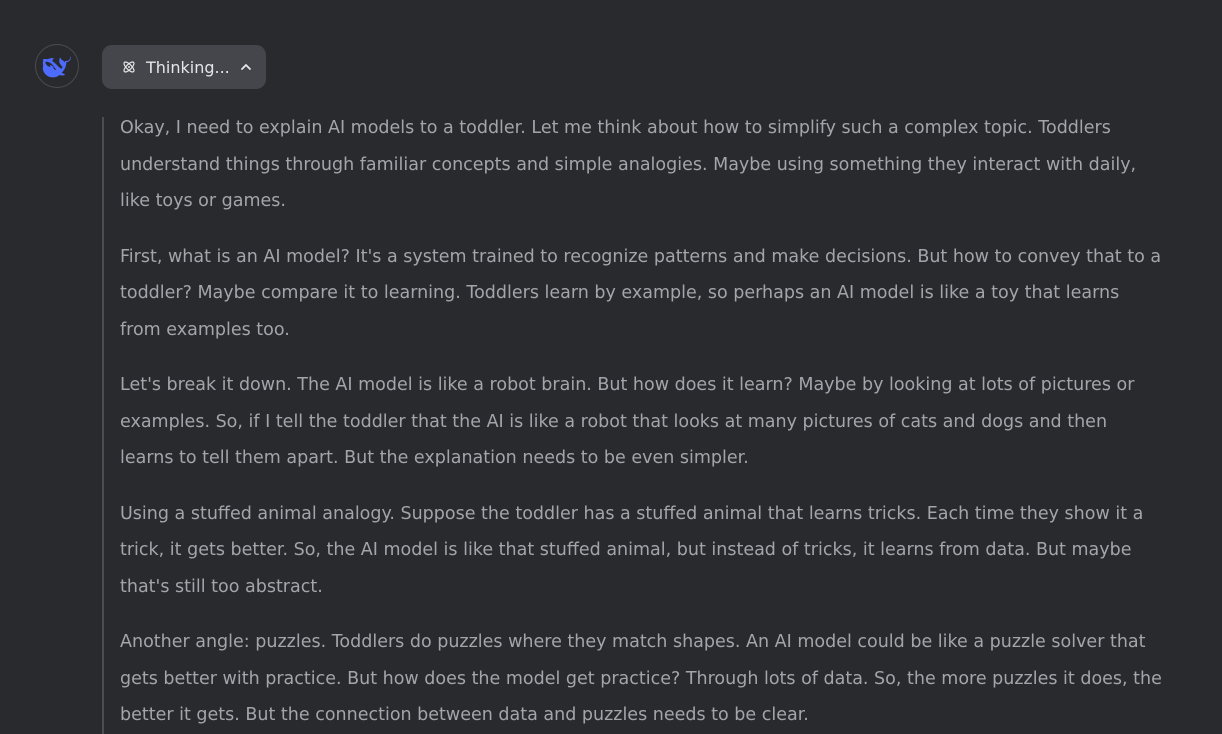  I want to click on deepseek-whale-icon, so click(56, 67).